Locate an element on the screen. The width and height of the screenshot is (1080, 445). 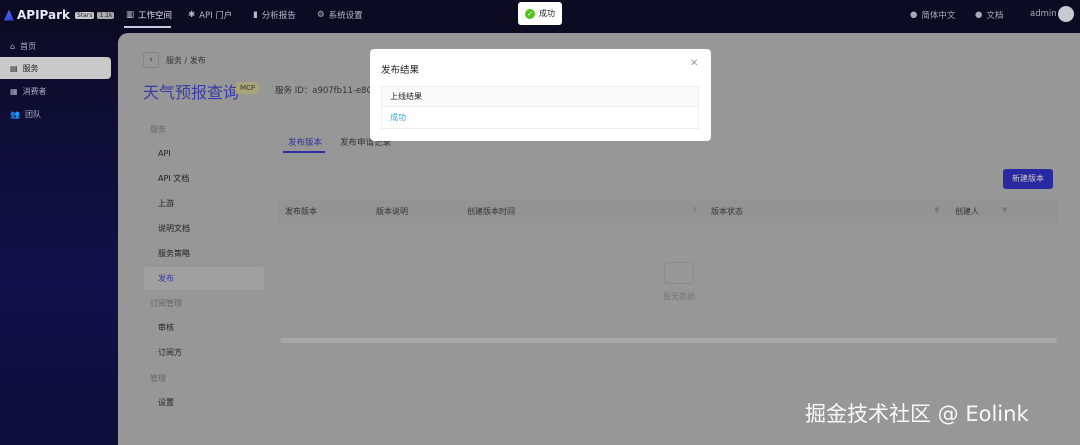
nav-api-portal: ✱ API 门户 is located at coordinates (210, 15).